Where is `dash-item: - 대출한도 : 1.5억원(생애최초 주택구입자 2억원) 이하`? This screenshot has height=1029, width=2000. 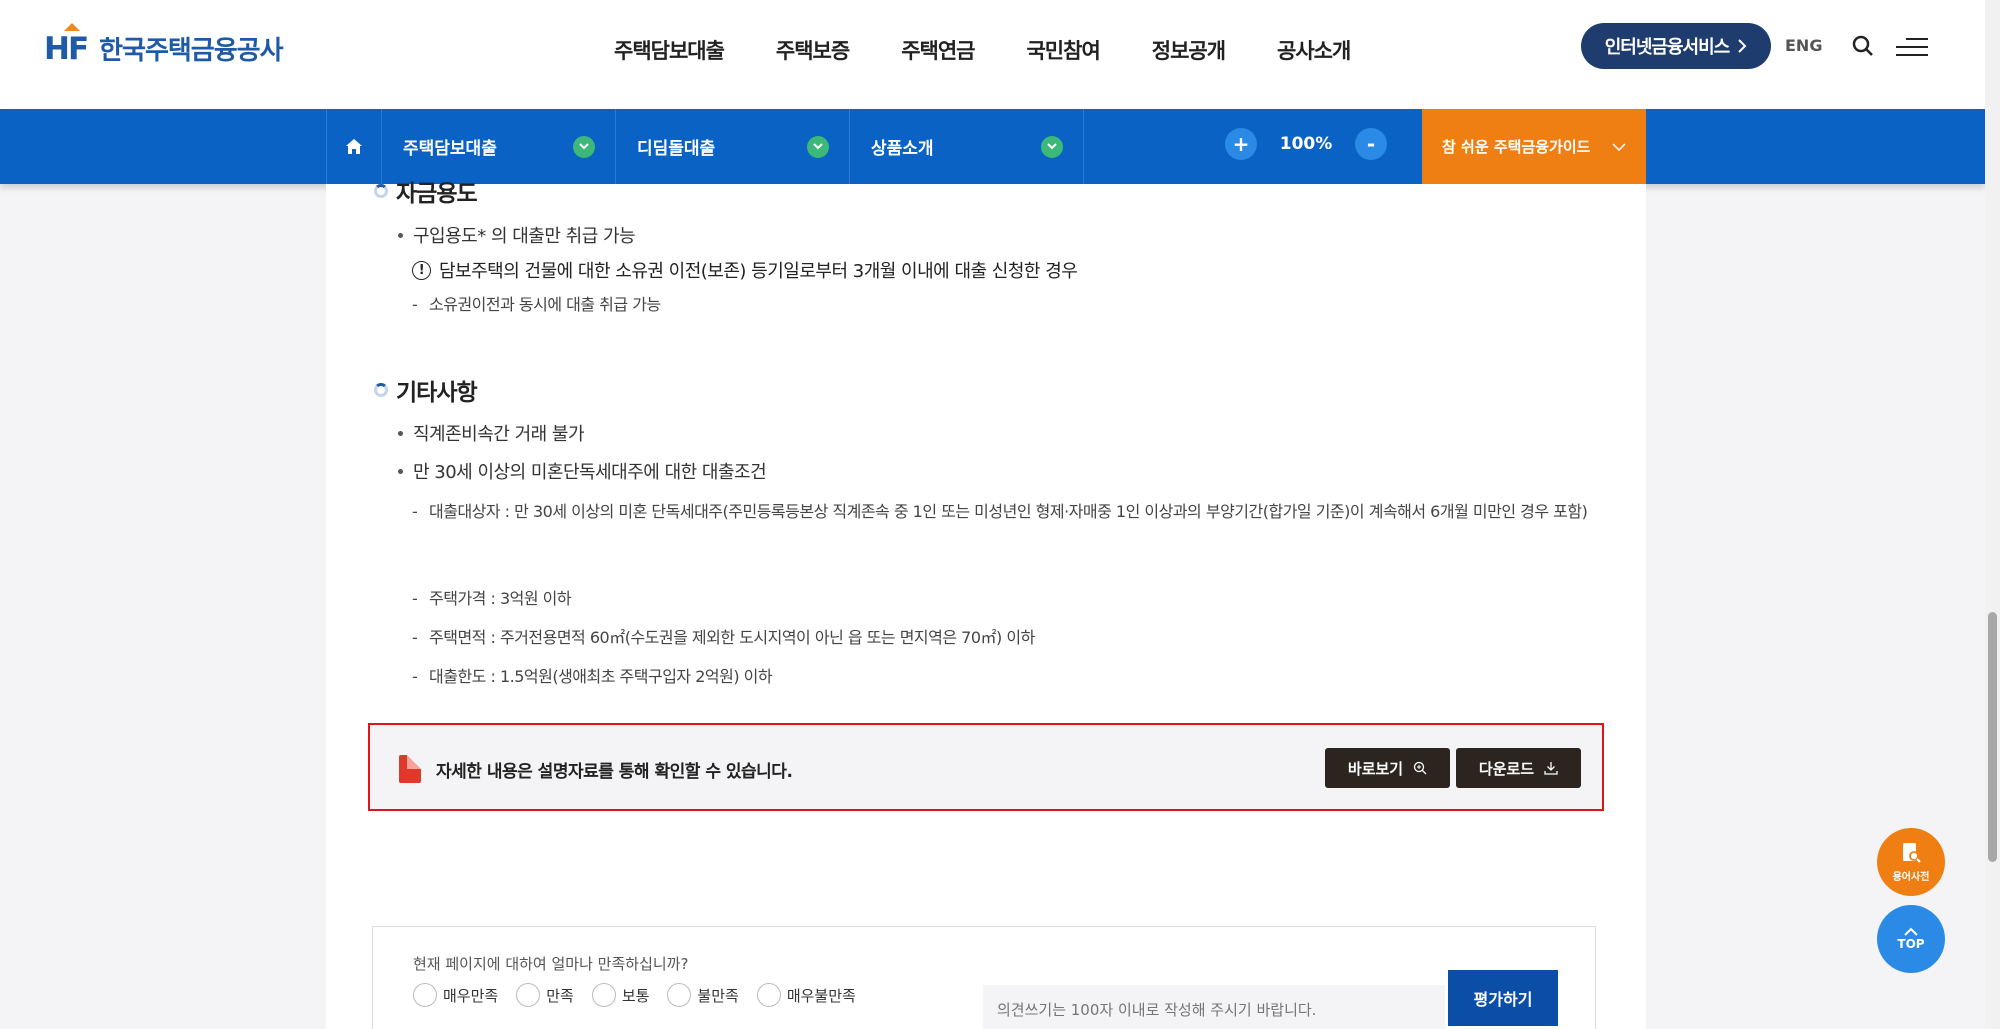 dash-item: - 대출한도 : 1.5억원(생애최초 주택구입자 2억원) 이하 is located at coordinates (1012, 676).